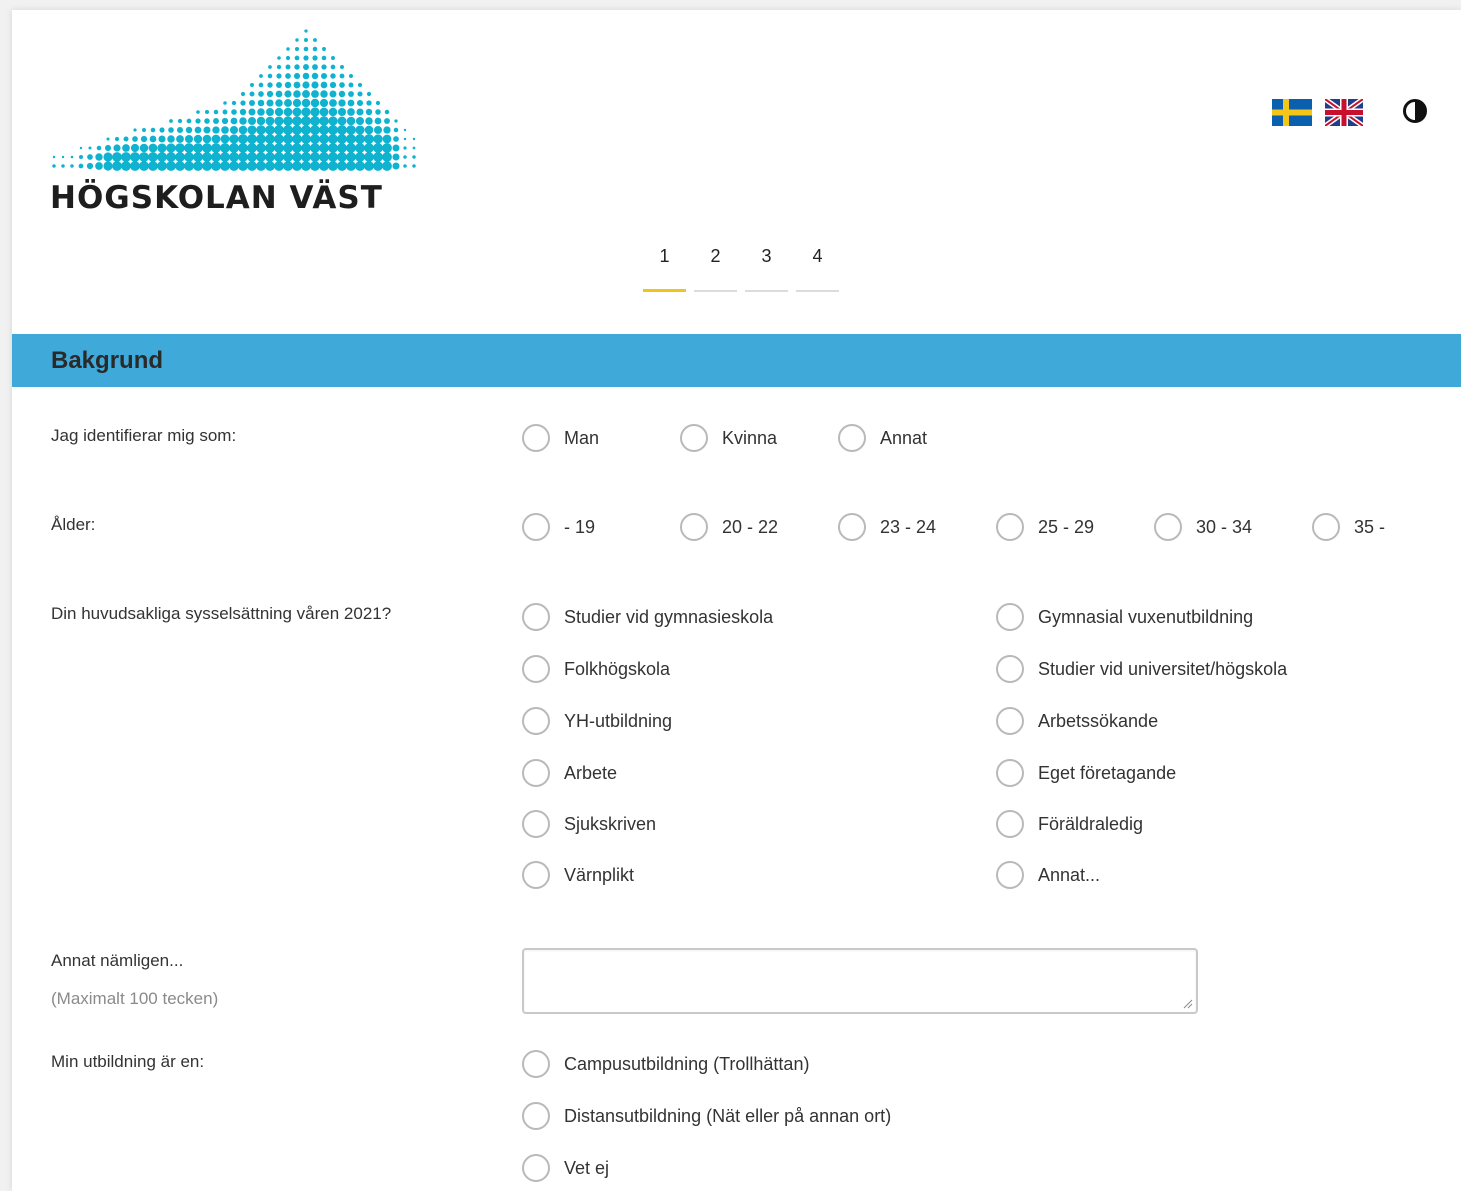 The width and height of the screenshot is (1461, 1191). Describe the element at coordinates (736, 360) in the screenshot. I see `section-header: Bakgrund` at that location.